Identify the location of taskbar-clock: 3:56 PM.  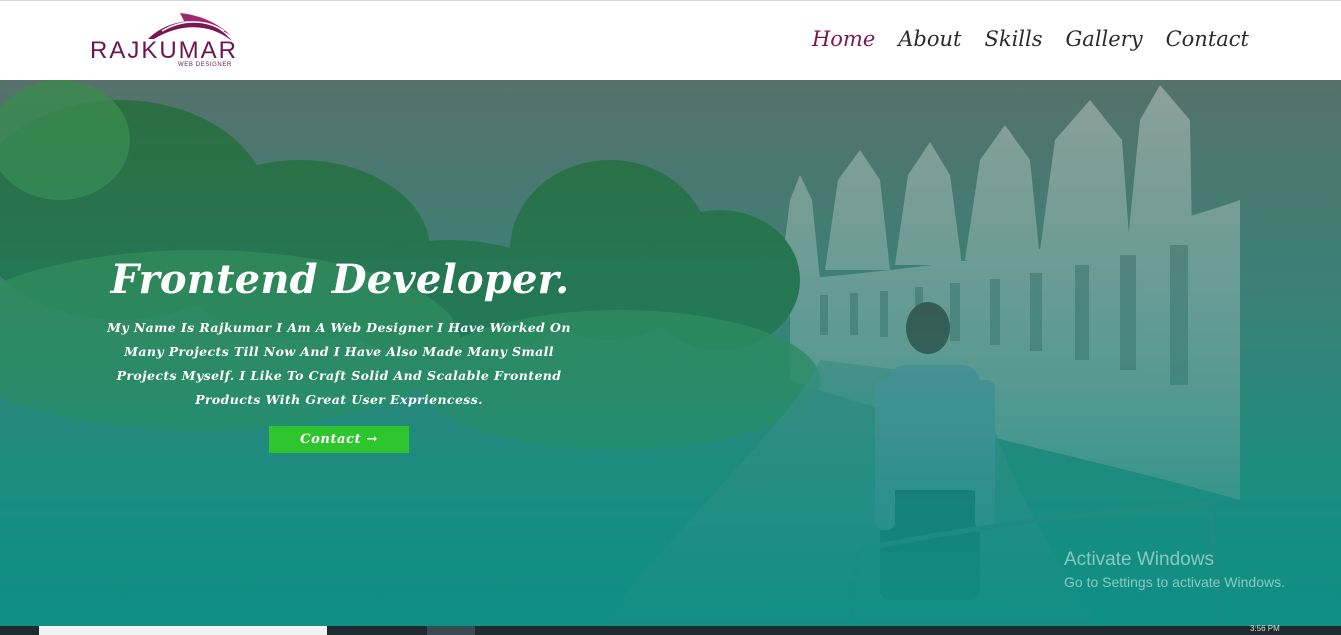
(1265, 628).